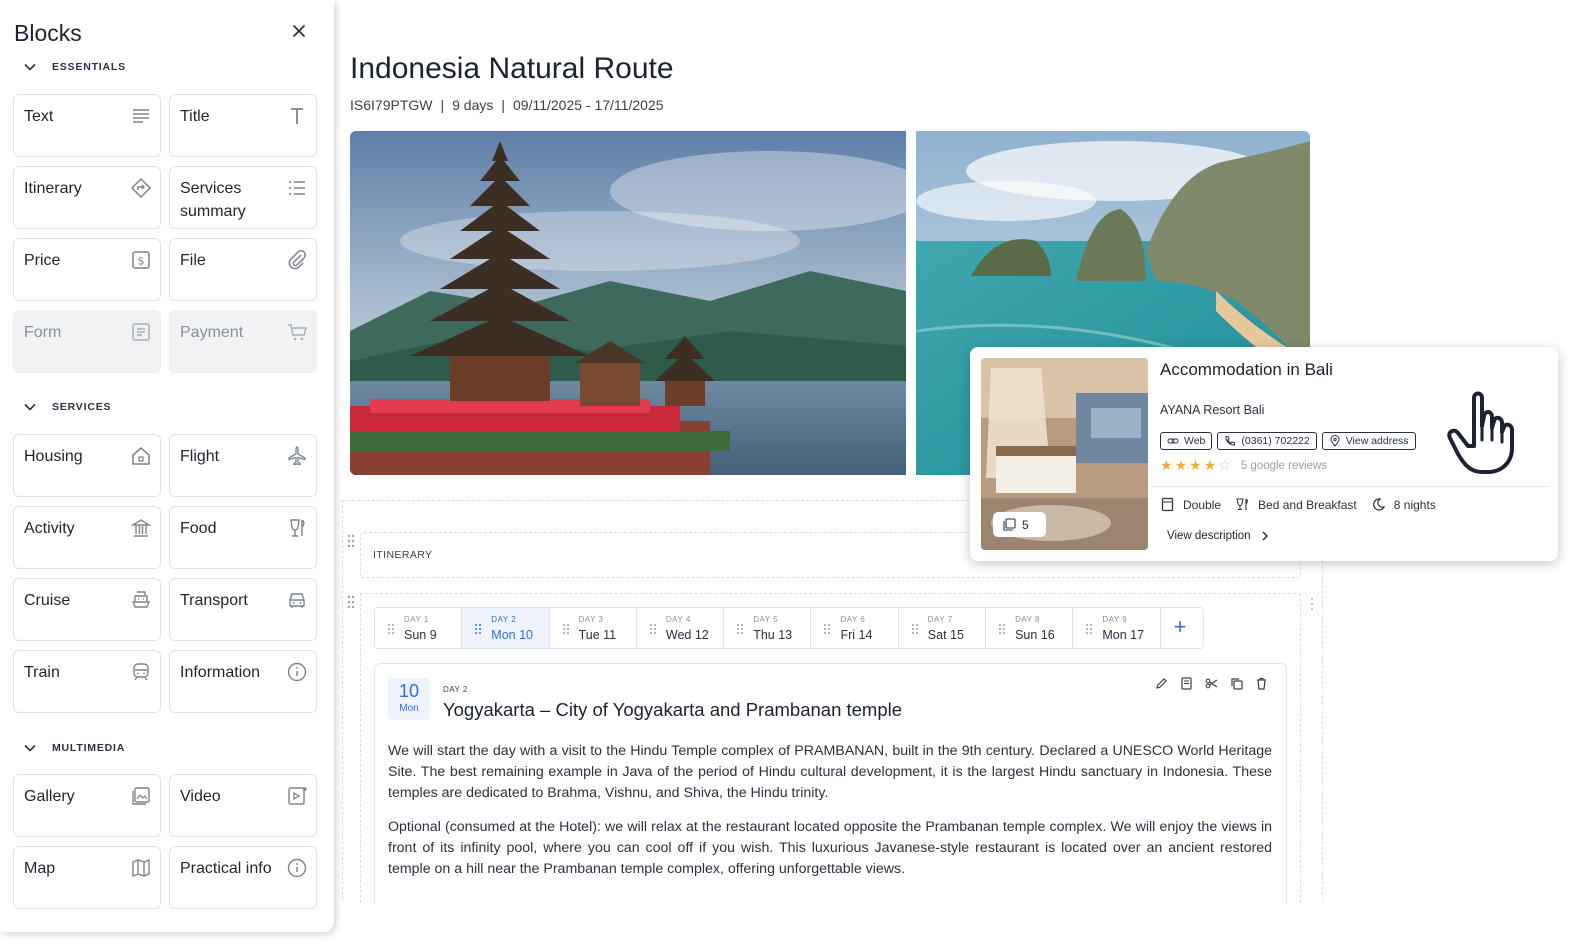  What do you see at coordinates (506, 628) in the screenshot?
I see `day-tab-active: DAY 2 Mon 10` at bounding box center [506, 628].